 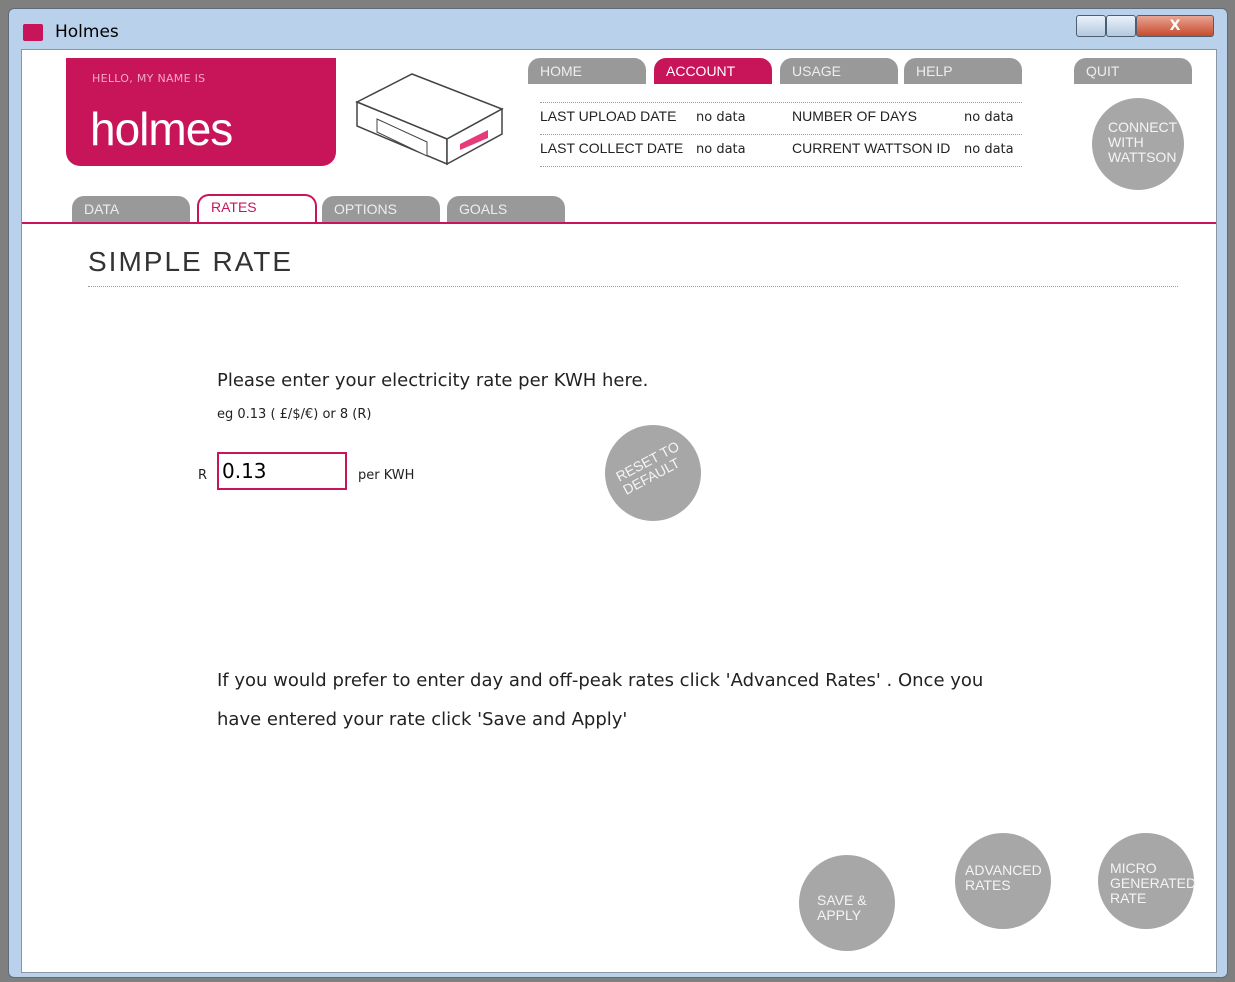 I want to click on rate-example: eg 0.13 ( £/$/€) or 8 (R), so click(x=294, y=414).